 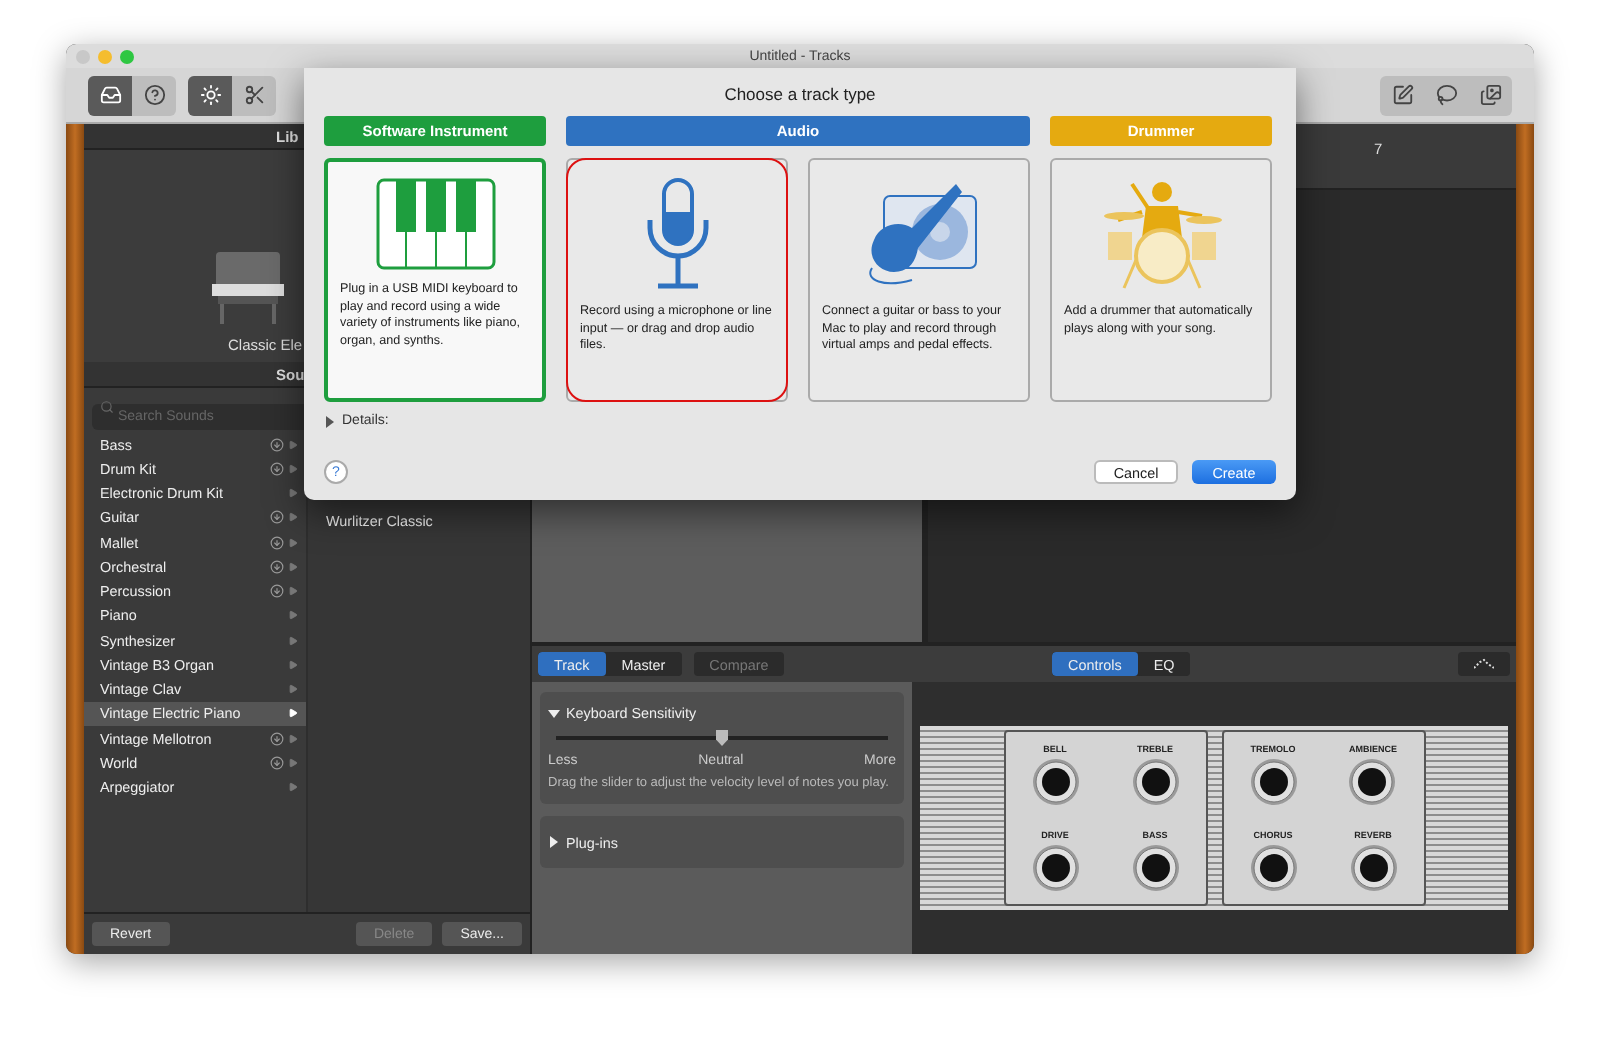 What do you see at coordinates (800, 94) in the screenshot?
I see `dialog-title: Choose a track type` at bounding box center [800, 94].